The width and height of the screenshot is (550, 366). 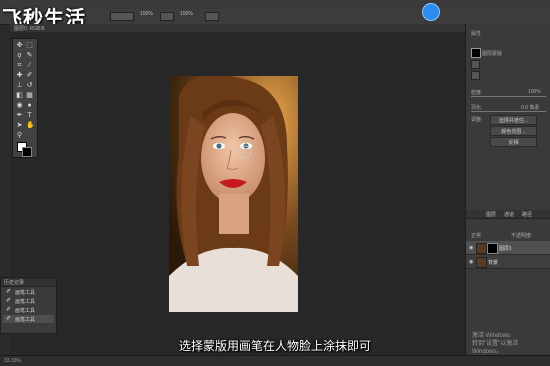 I want to click on layer-name: 背景, so click(x=493, y=263).